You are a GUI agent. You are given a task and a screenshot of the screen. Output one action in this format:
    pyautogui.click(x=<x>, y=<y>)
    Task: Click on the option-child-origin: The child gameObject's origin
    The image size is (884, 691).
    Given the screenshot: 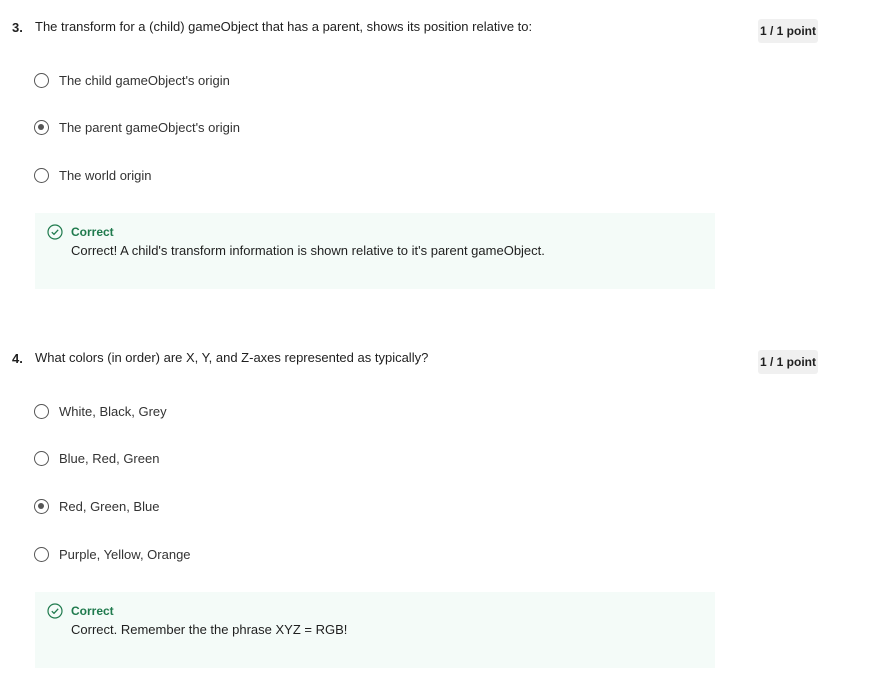 What is the action you would take?
    pyautogui.click(x=132, y=80)
    